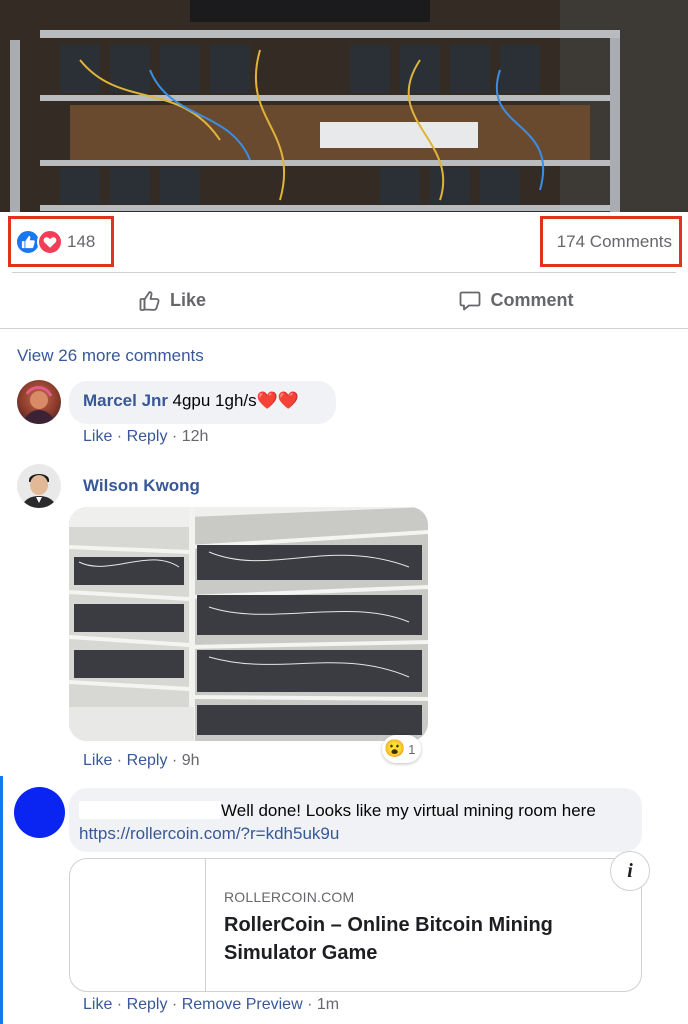 The image size is (688, 1024). What do you see at coordinates (1, 900) in the screenshot?
I see `active-comment-indicator` at bounding box center [1, 900].